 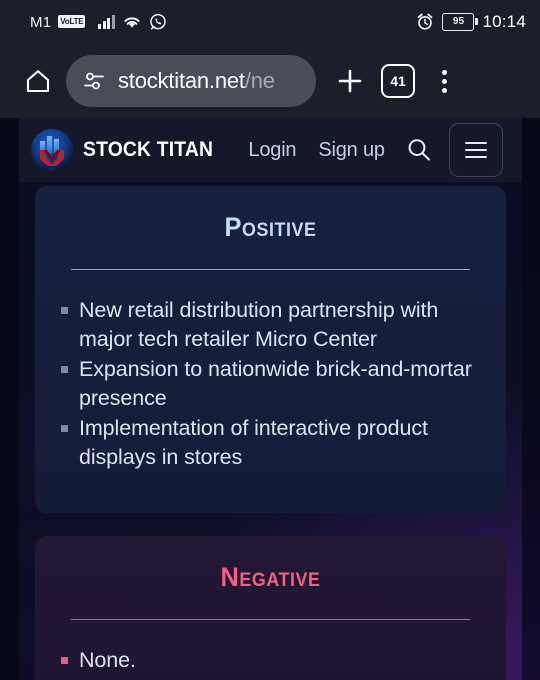 I want to click on home-button, so click(x=38, y=81).